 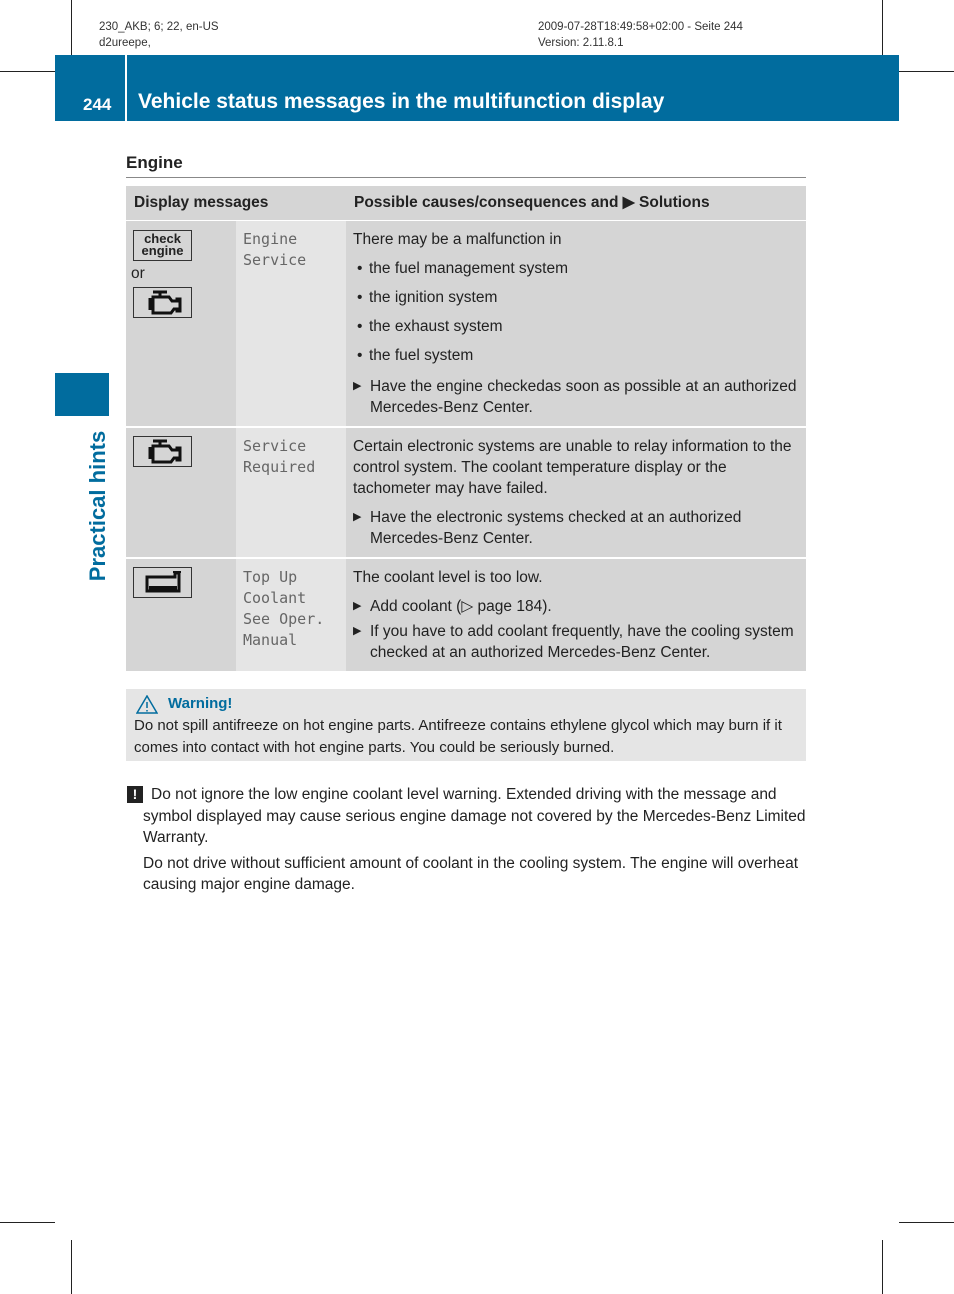 I want to click on divider, so click(x=126, y=88).